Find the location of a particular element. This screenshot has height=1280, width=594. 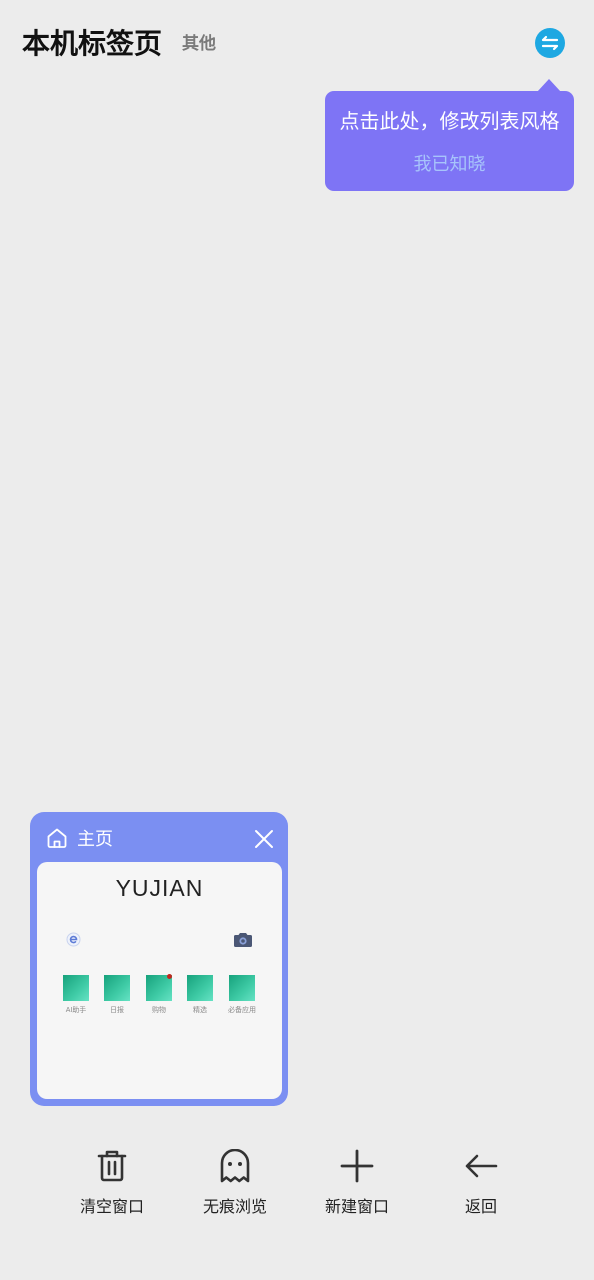

style-hint-tooltip: 点击此处，修改列表风格 我已知晓 is located at coordinates (449, 141).